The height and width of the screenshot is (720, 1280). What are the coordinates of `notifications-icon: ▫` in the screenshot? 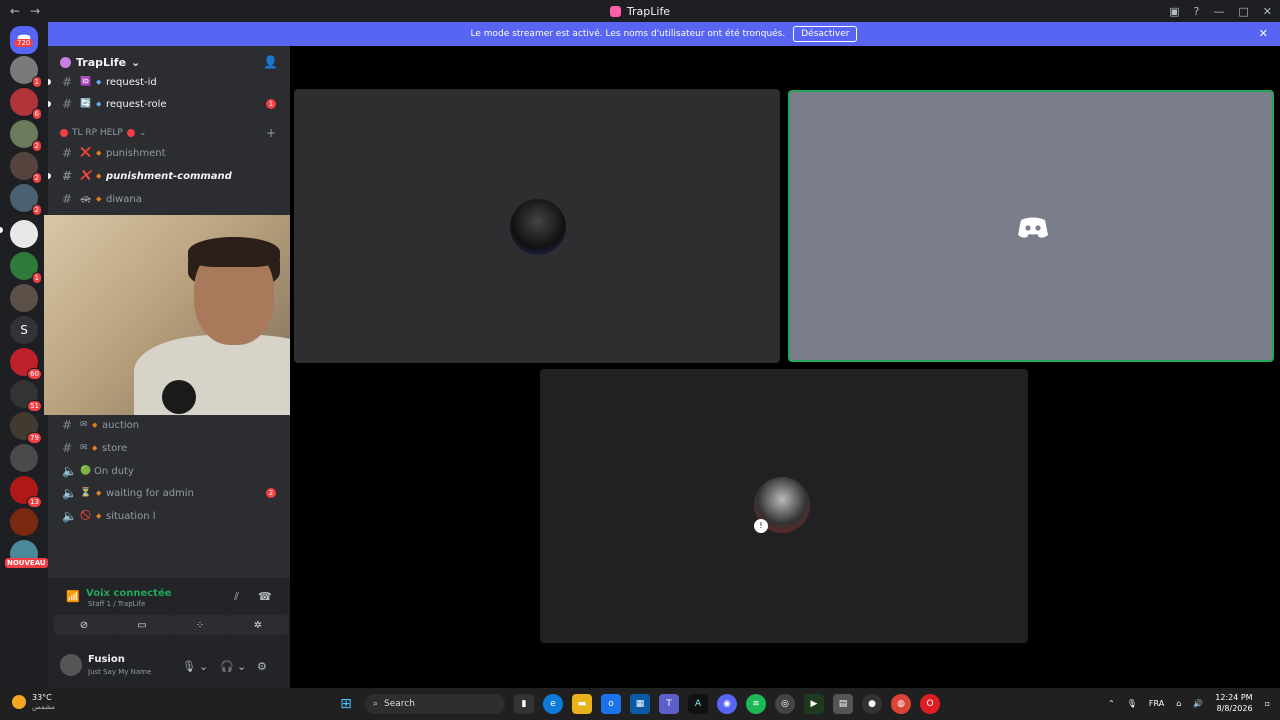 It's located at (1267, 703).